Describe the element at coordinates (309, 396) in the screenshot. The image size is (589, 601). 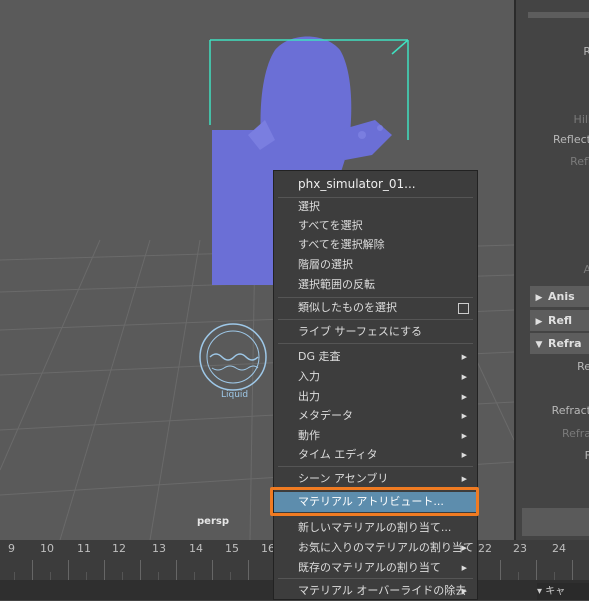
I see `menu-item-label: 出力` at that location.